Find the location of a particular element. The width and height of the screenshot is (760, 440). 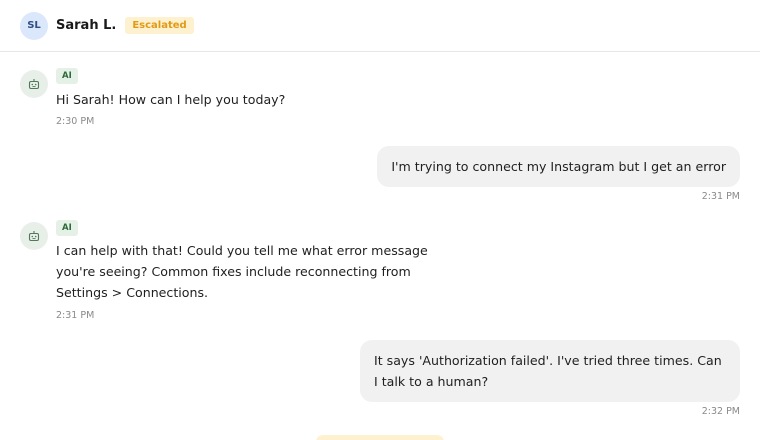

contact-name: Sarah L. is located at coordinates (86, 25).